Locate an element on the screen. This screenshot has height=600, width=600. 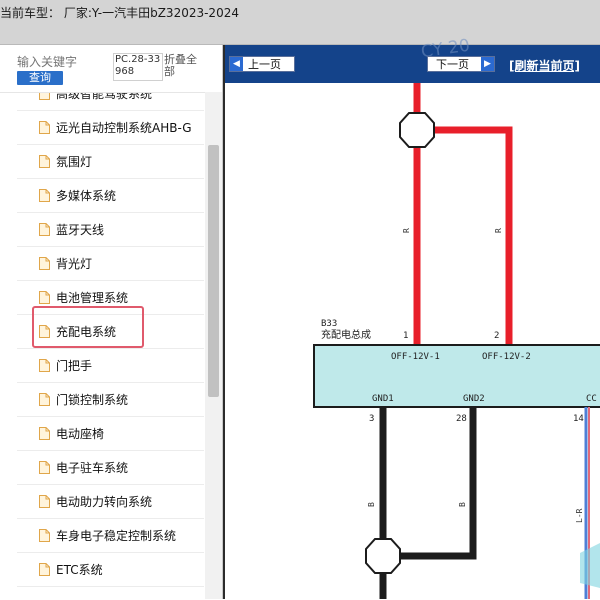
pin-signal: OFF-12V-2 is located at coordinates (506, 357).